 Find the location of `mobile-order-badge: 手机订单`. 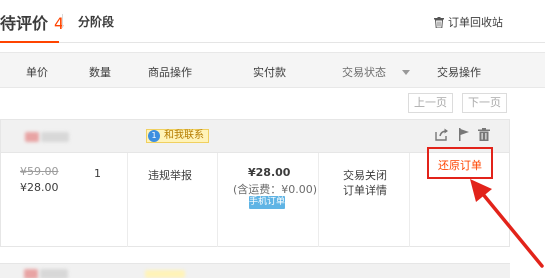

mobile-order-badge: 手机订单 is located at coordinates (267, 202).